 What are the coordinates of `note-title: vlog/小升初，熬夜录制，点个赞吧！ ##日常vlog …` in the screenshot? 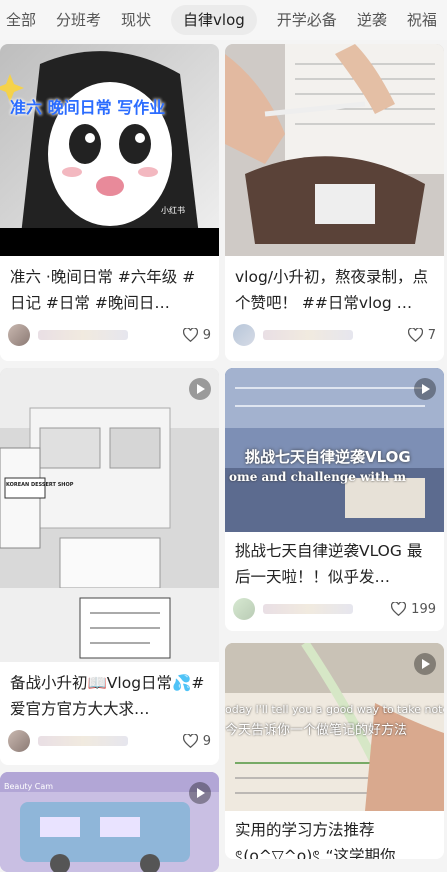 It's located at (332, 290).